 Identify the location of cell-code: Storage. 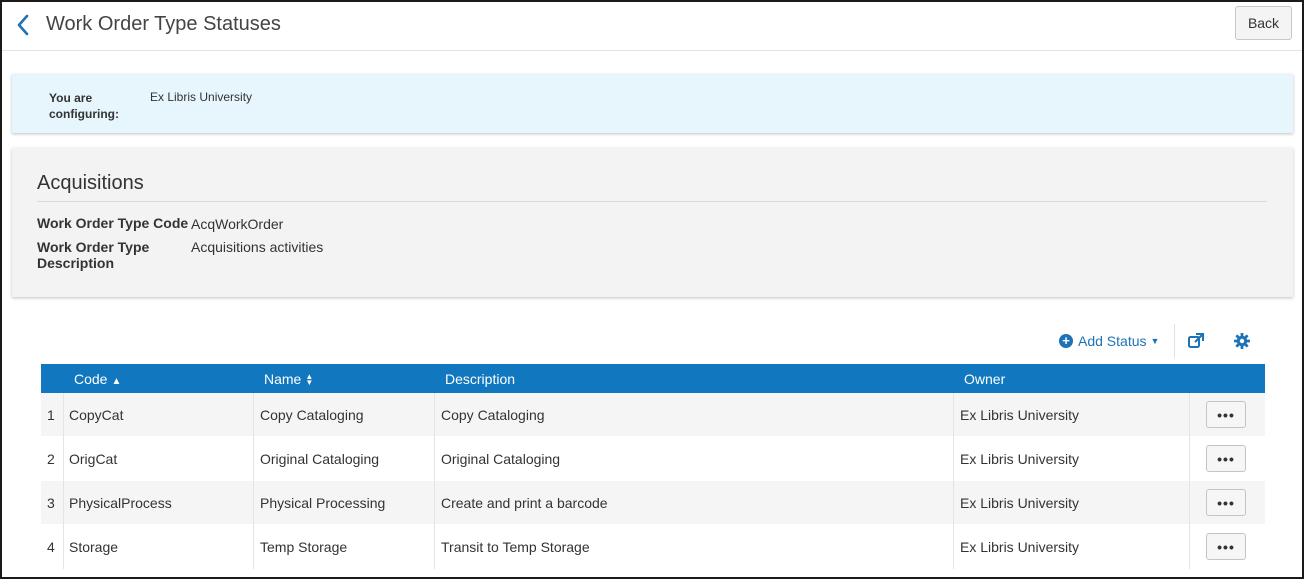
(94, 547).